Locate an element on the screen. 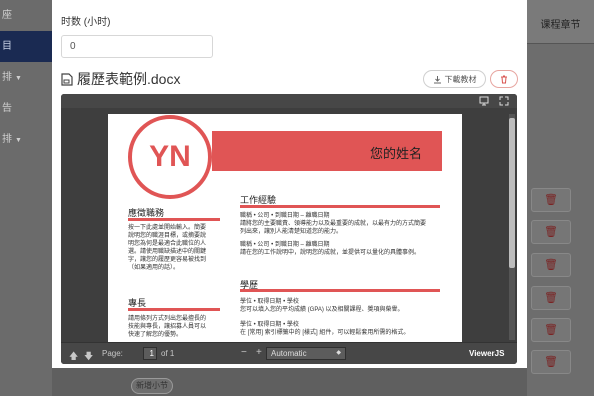  initials-circle: YN is located at coordinates (170, 157).